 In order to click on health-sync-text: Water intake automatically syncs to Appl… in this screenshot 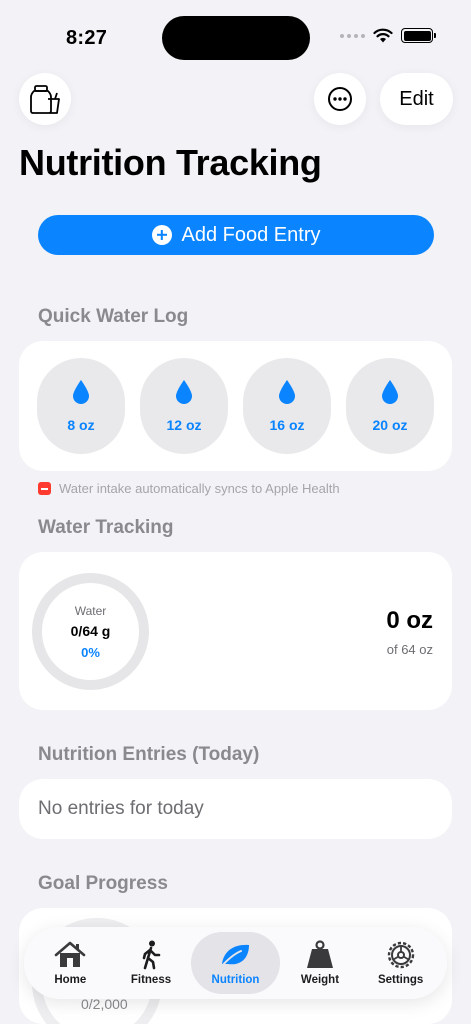, I will do `click(199, 488)`.